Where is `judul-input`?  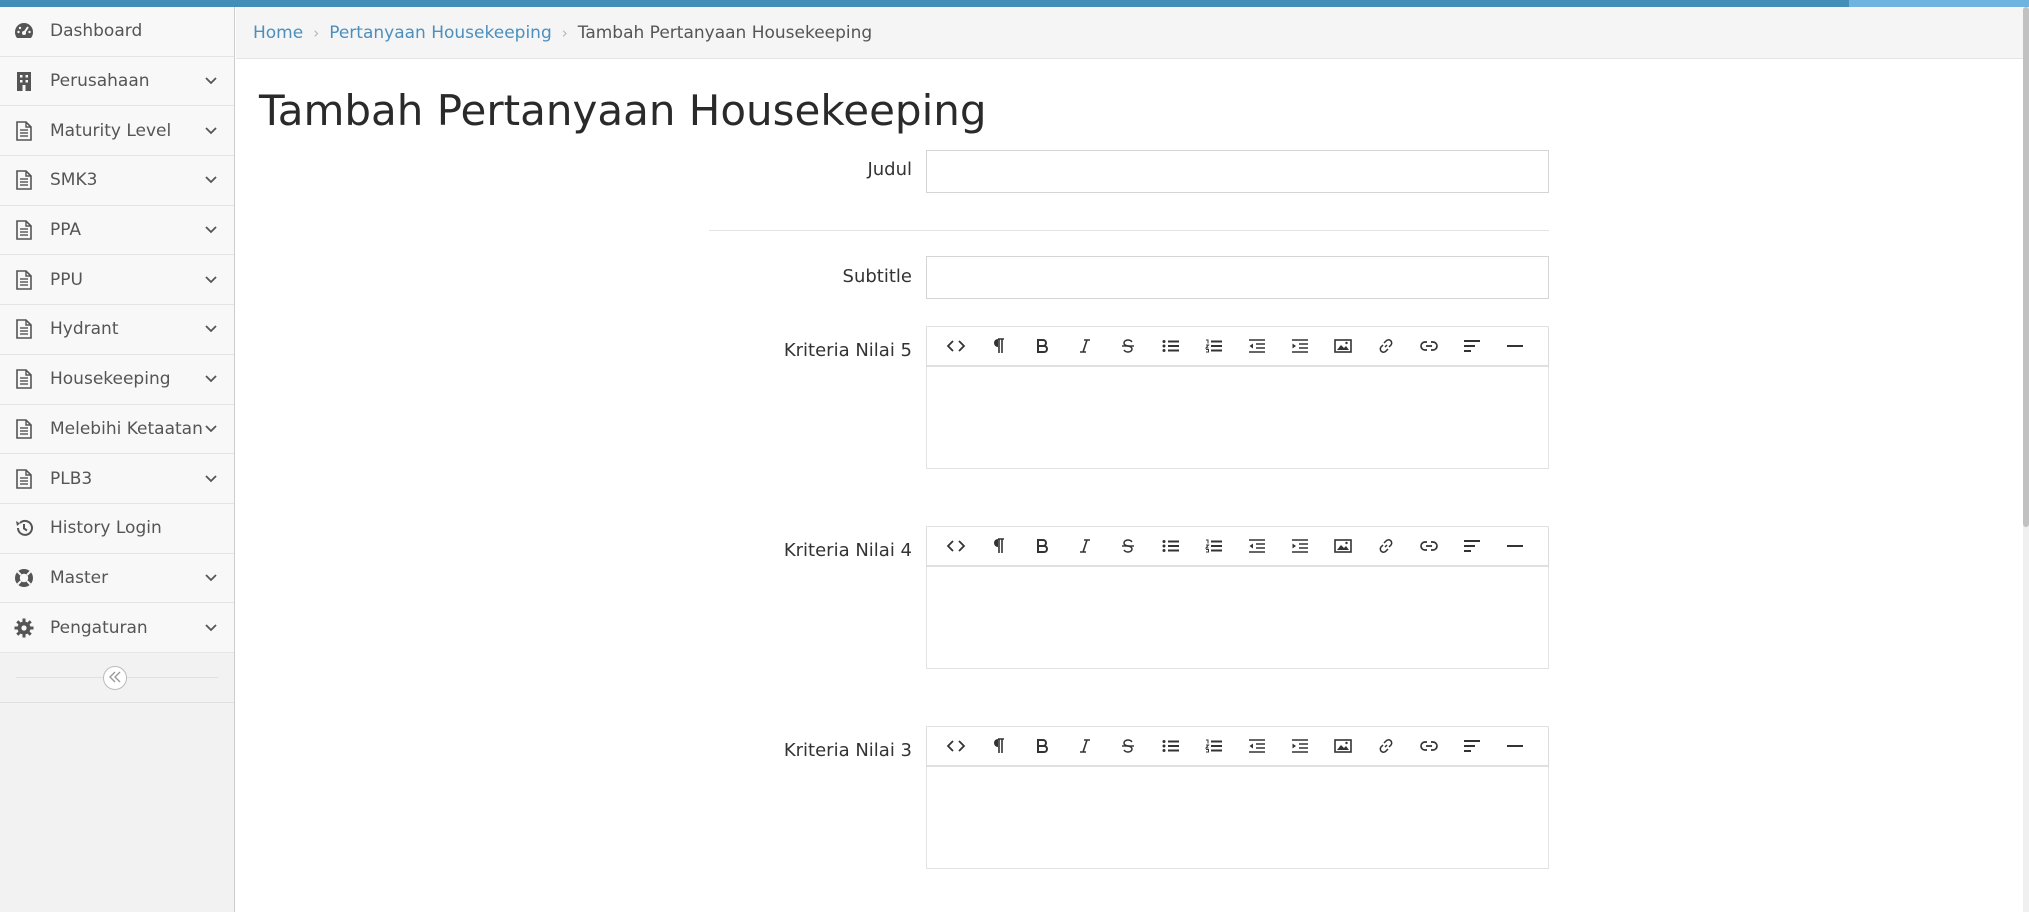 judul-input is located at coordinates (1237, 171).